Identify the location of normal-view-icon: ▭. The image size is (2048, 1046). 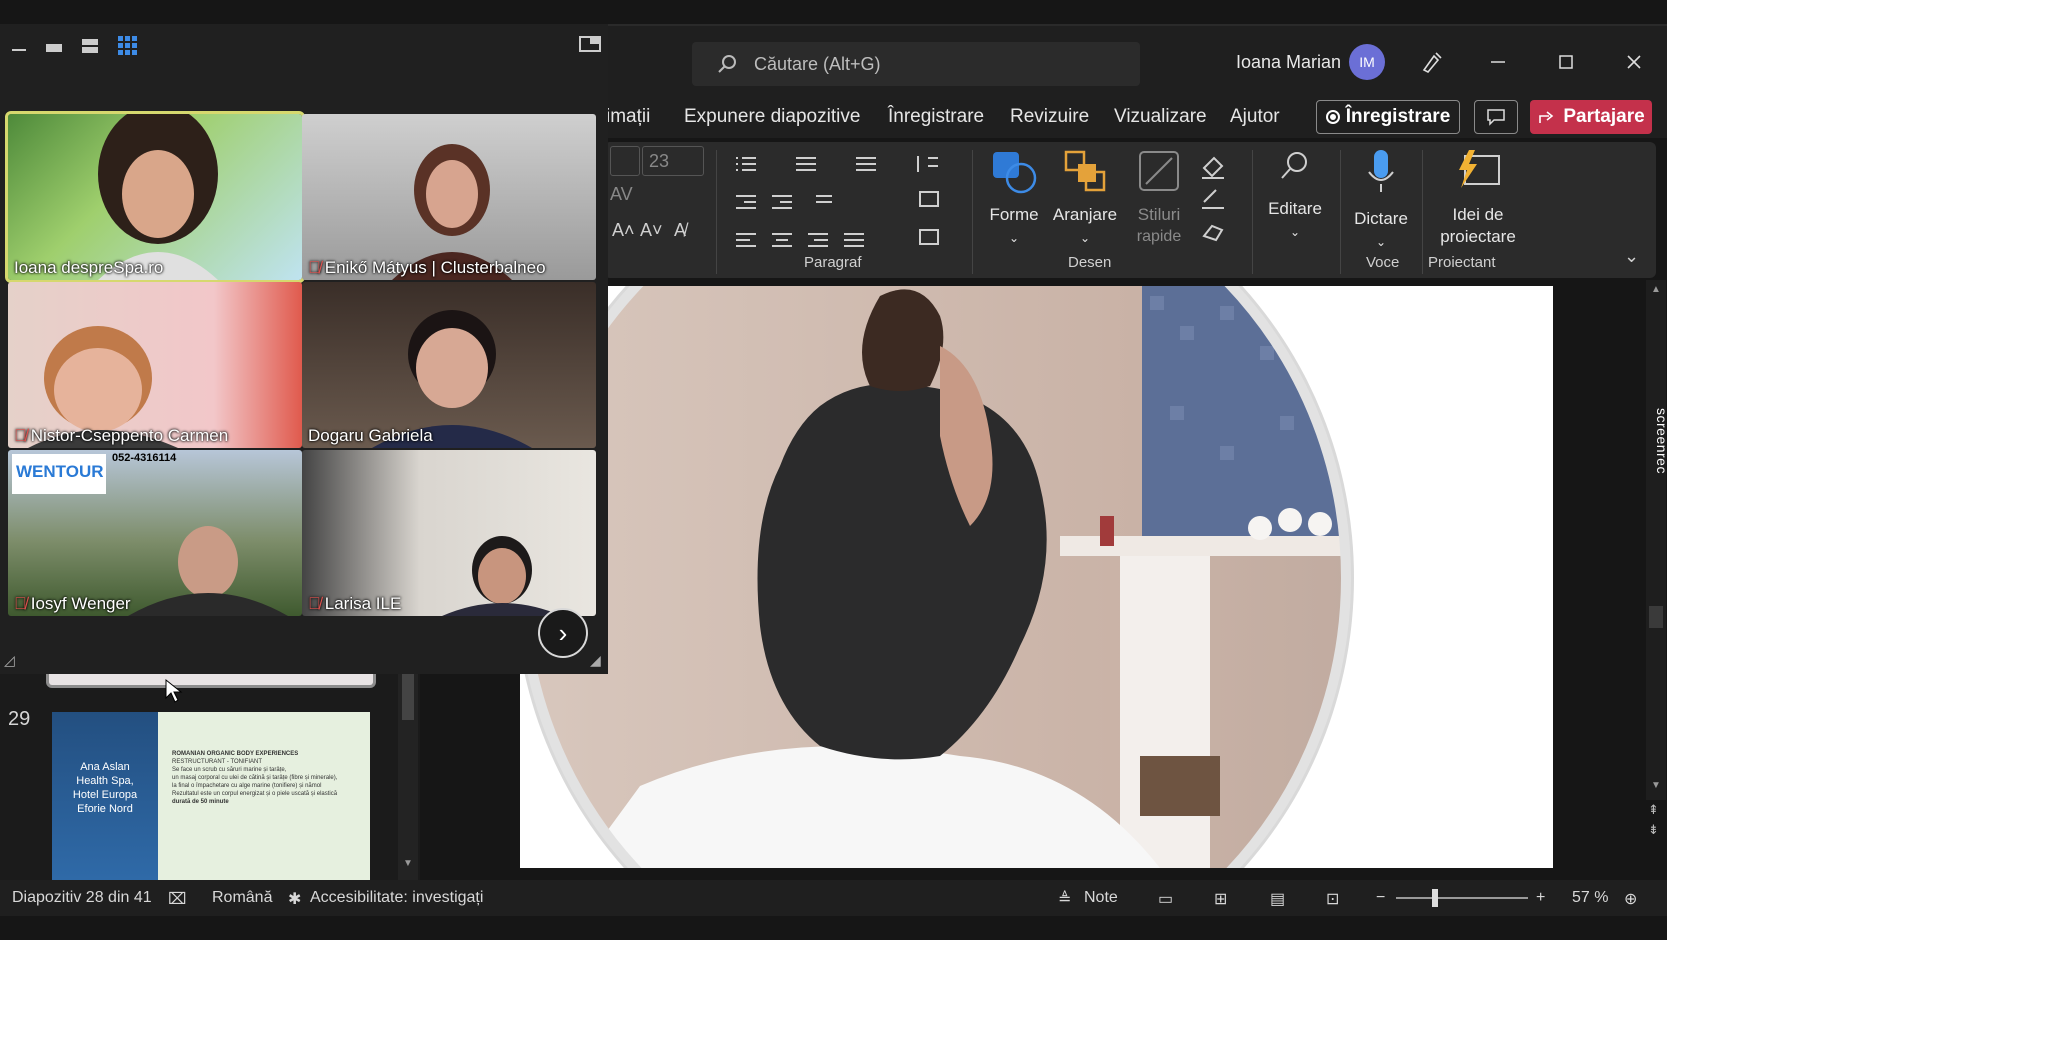
(1165, 899).